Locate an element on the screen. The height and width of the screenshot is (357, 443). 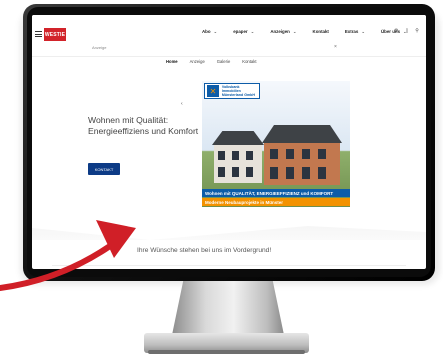
ad-tab-anzeige: Anzeige is located at coordinates (197, 61).